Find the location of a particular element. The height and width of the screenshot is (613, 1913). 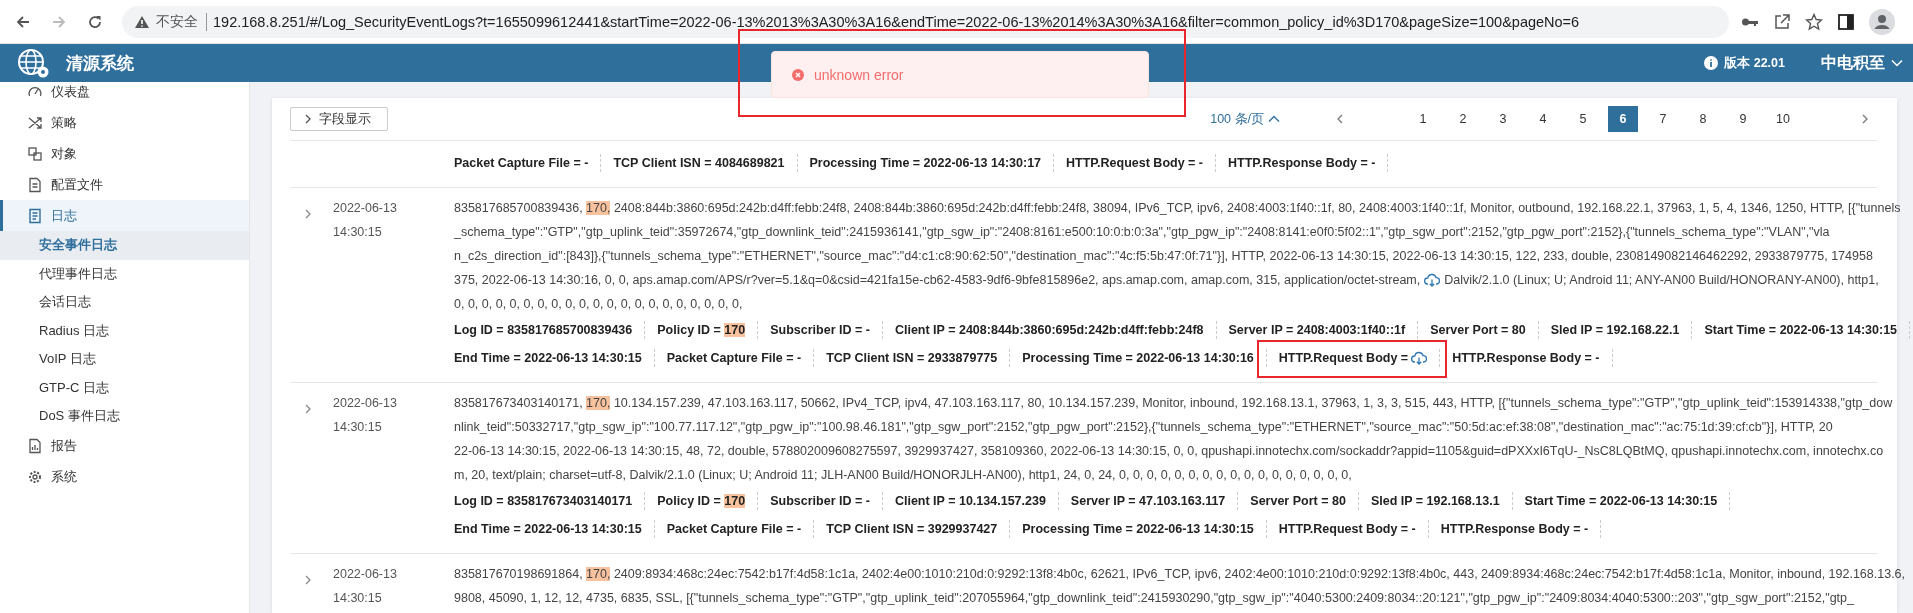

log-text: 375, 2022-06-13 14:30:16, 0, 0, aps.amap.com/APS/r?ver=5.1&q=0&csid=421fa15e-cb62-4583-9df6-9bfe815896e2, aps.amap.com, amap.com, 315, application/octet-stream, is located at coordinates (937, 280).